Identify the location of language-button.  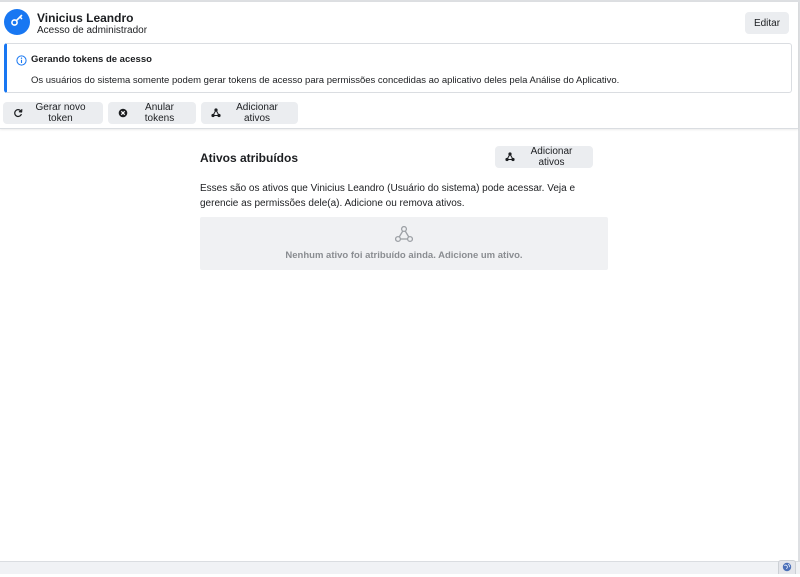
(787, 567).